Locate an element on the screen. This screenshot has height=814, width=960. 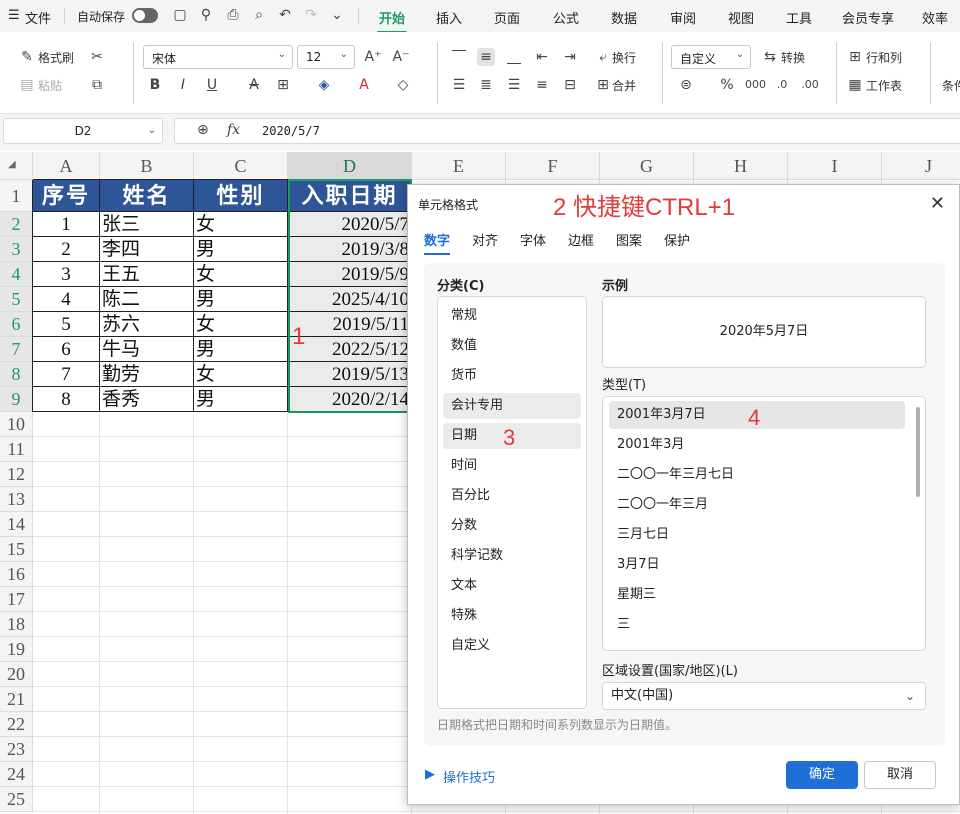
type-item: 二〇〇一年三月七日 is located at coordinates (757, 475).